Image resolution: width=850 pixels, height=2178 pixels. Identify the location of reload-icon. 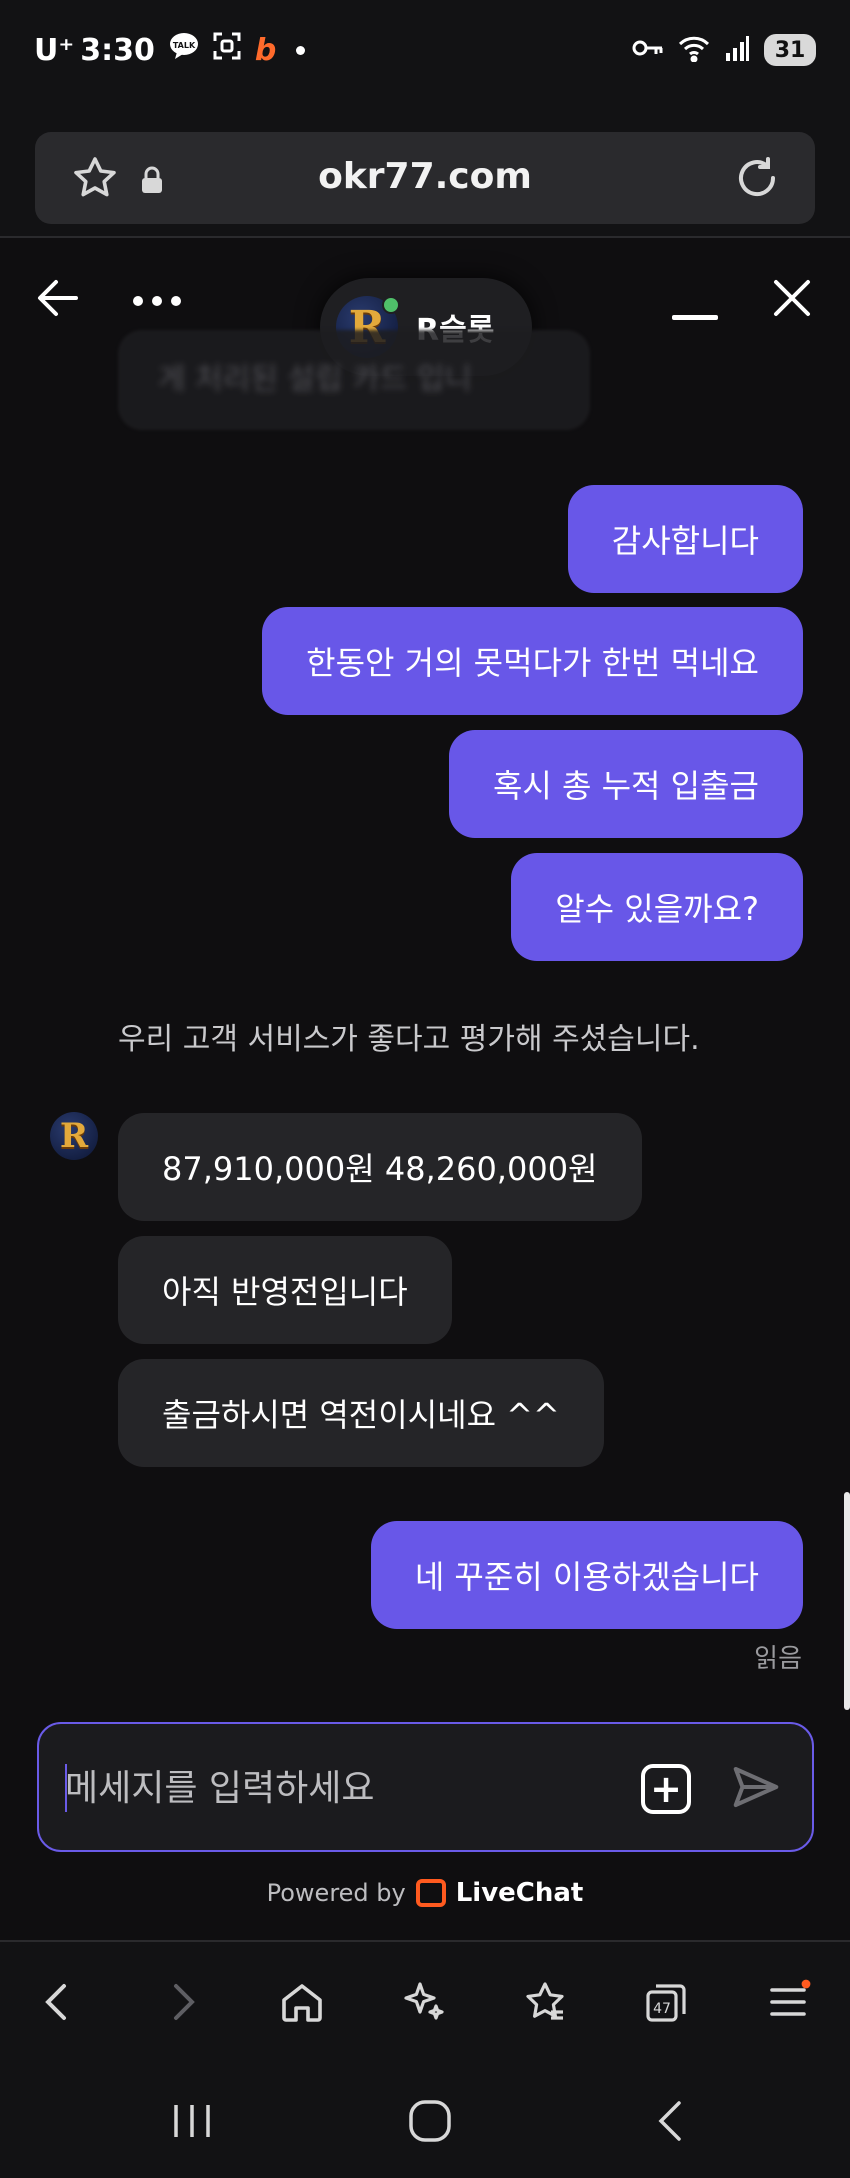
(757, 180).